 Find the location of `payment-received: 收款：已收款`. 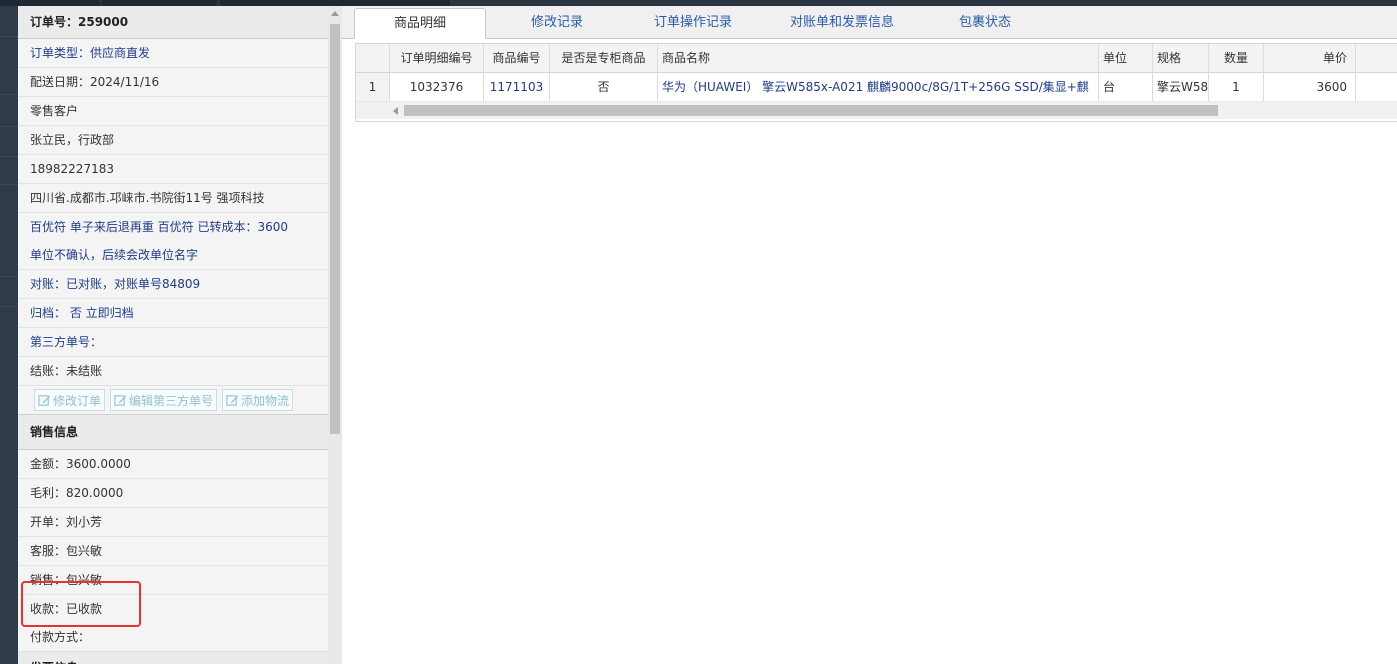

payment-received: 收款：已收款 is located at coordinates (66, 609).